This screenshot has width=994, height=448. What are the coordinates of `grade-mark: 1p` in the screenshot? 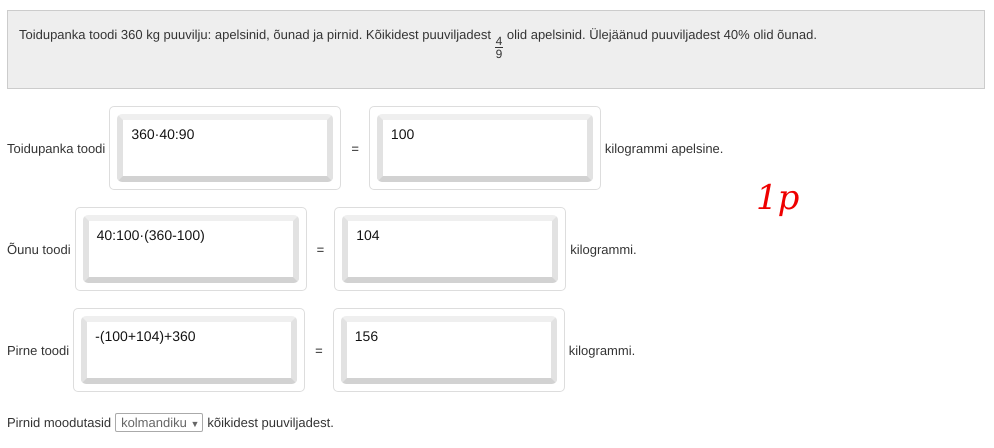 It's located at (778, 198).